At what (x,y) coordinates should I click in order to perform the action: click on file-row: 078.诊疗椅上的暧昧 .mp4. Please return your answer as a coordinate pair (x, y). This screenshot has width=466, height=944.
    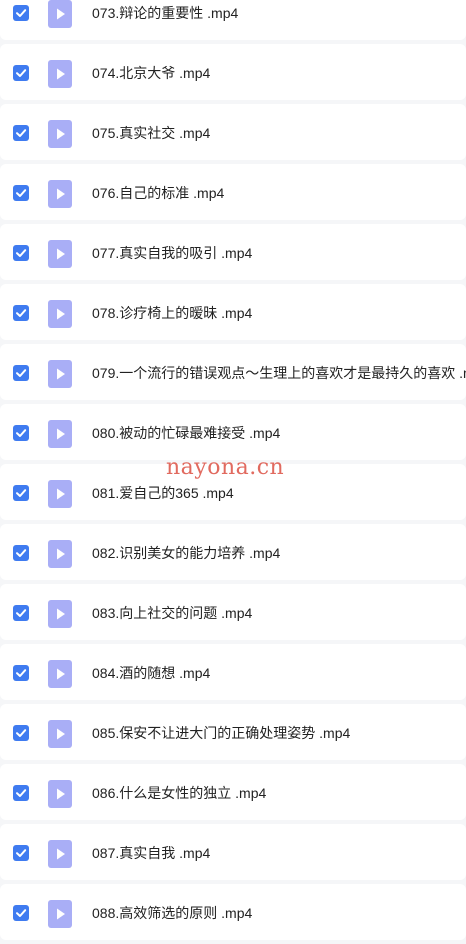
    Looking at the image, I should click on (233, 312).